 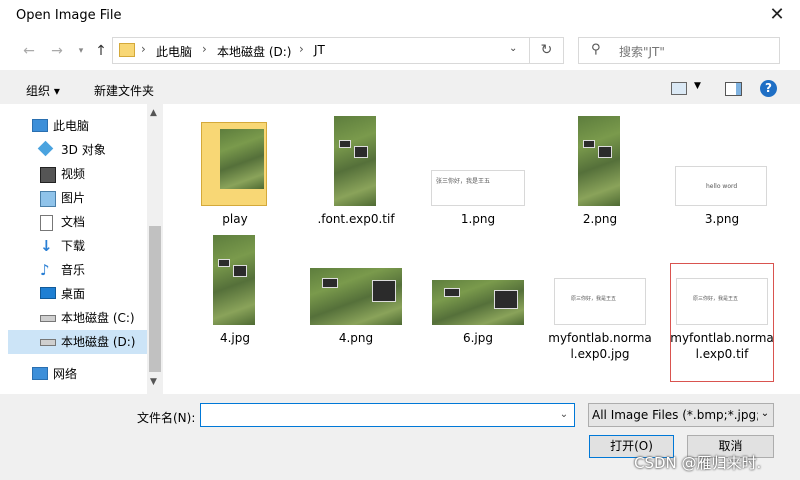 What do you see at coordinates (124, 90) in the screenshot?
I see `new-folder-button: 新建文件夹` at bounding box center [124, 90].